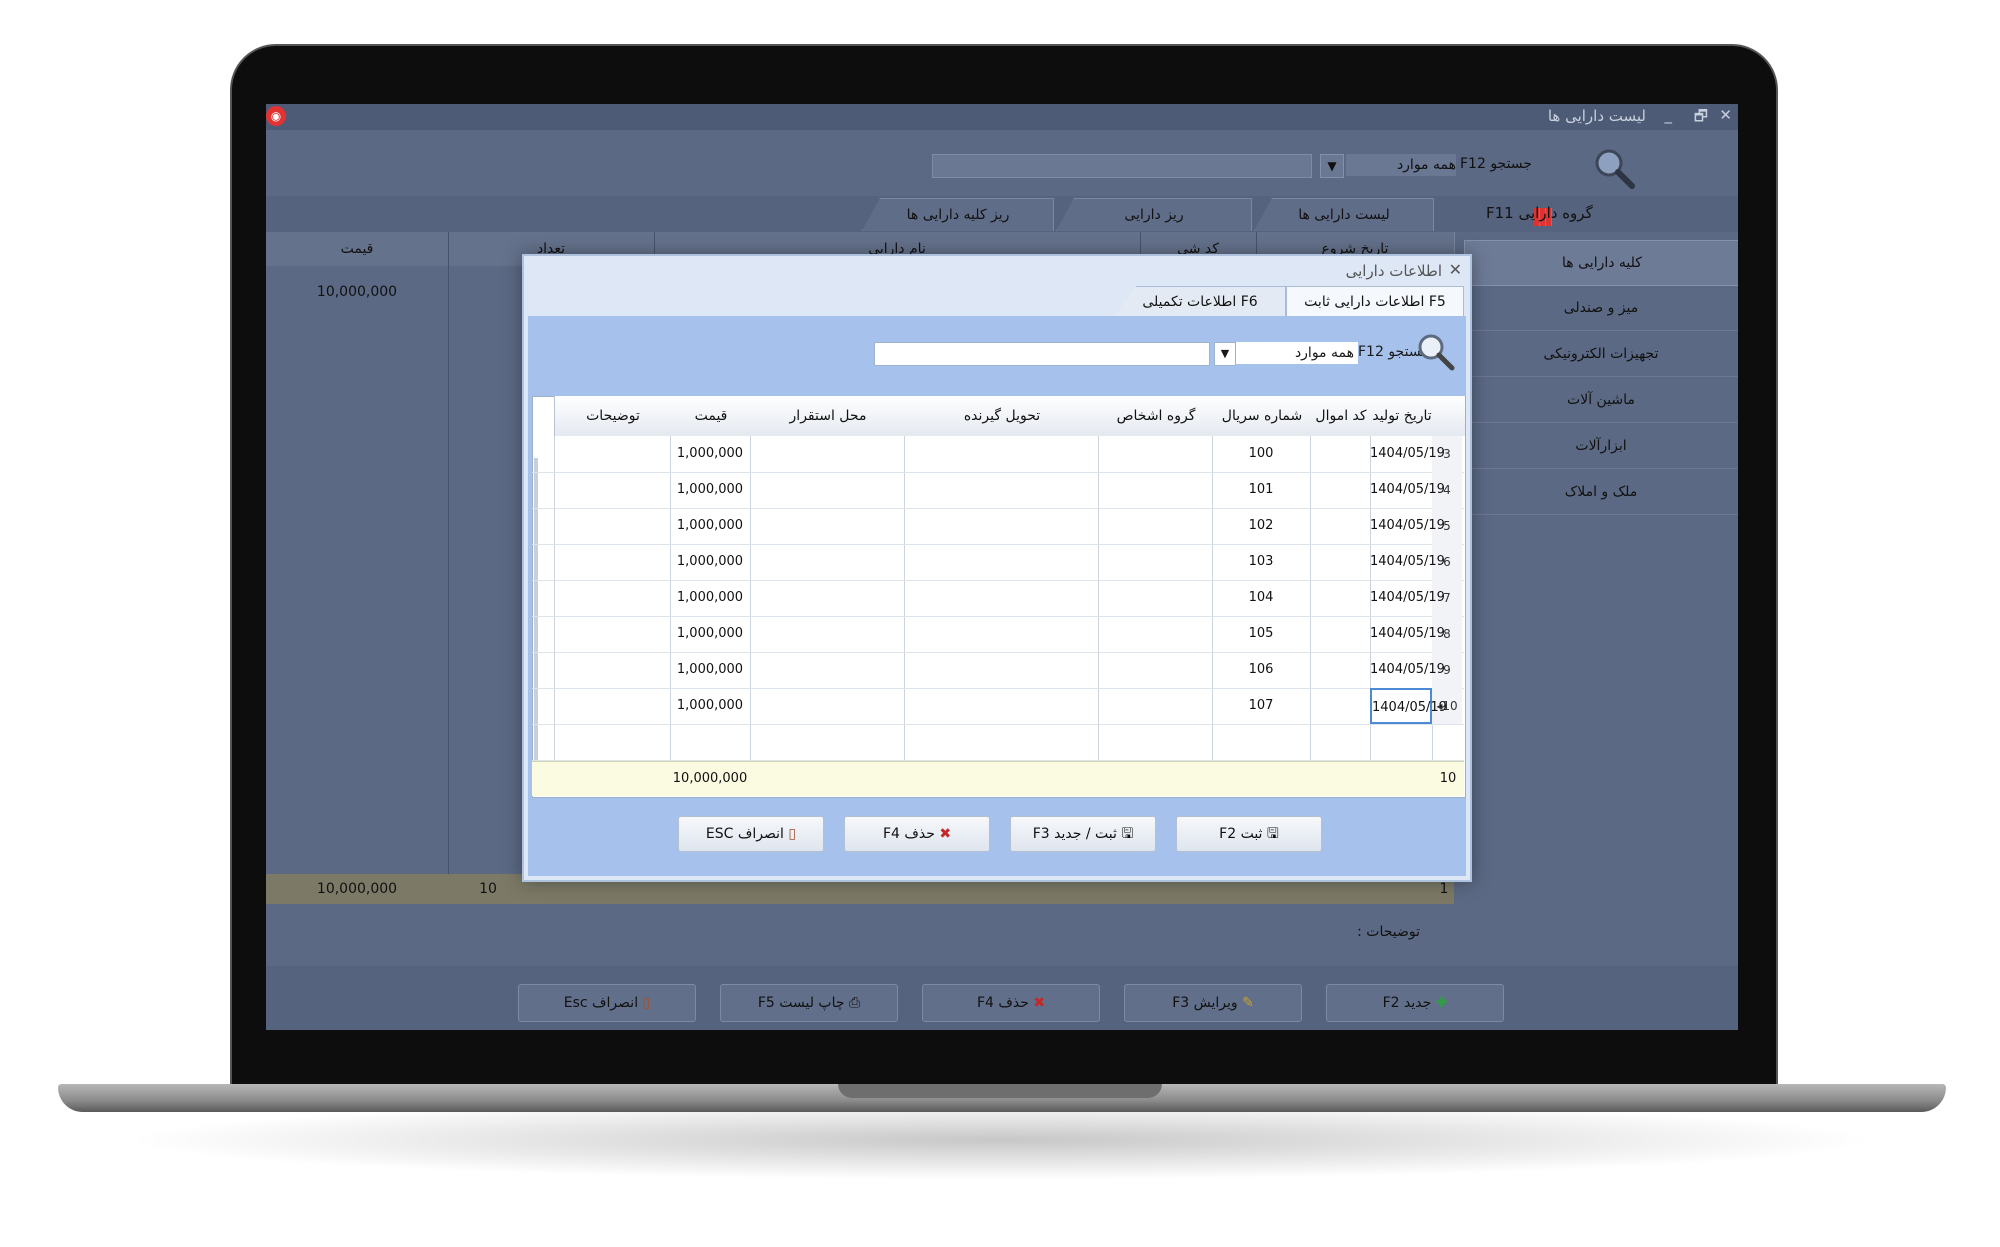 The height and width of the screenshot is (1247, 2000). What do you see at coordinates (751, 834) in the screenshot?
I see `cancel-button: ▯ انصراف ESC` at bounding box center [751, 834].